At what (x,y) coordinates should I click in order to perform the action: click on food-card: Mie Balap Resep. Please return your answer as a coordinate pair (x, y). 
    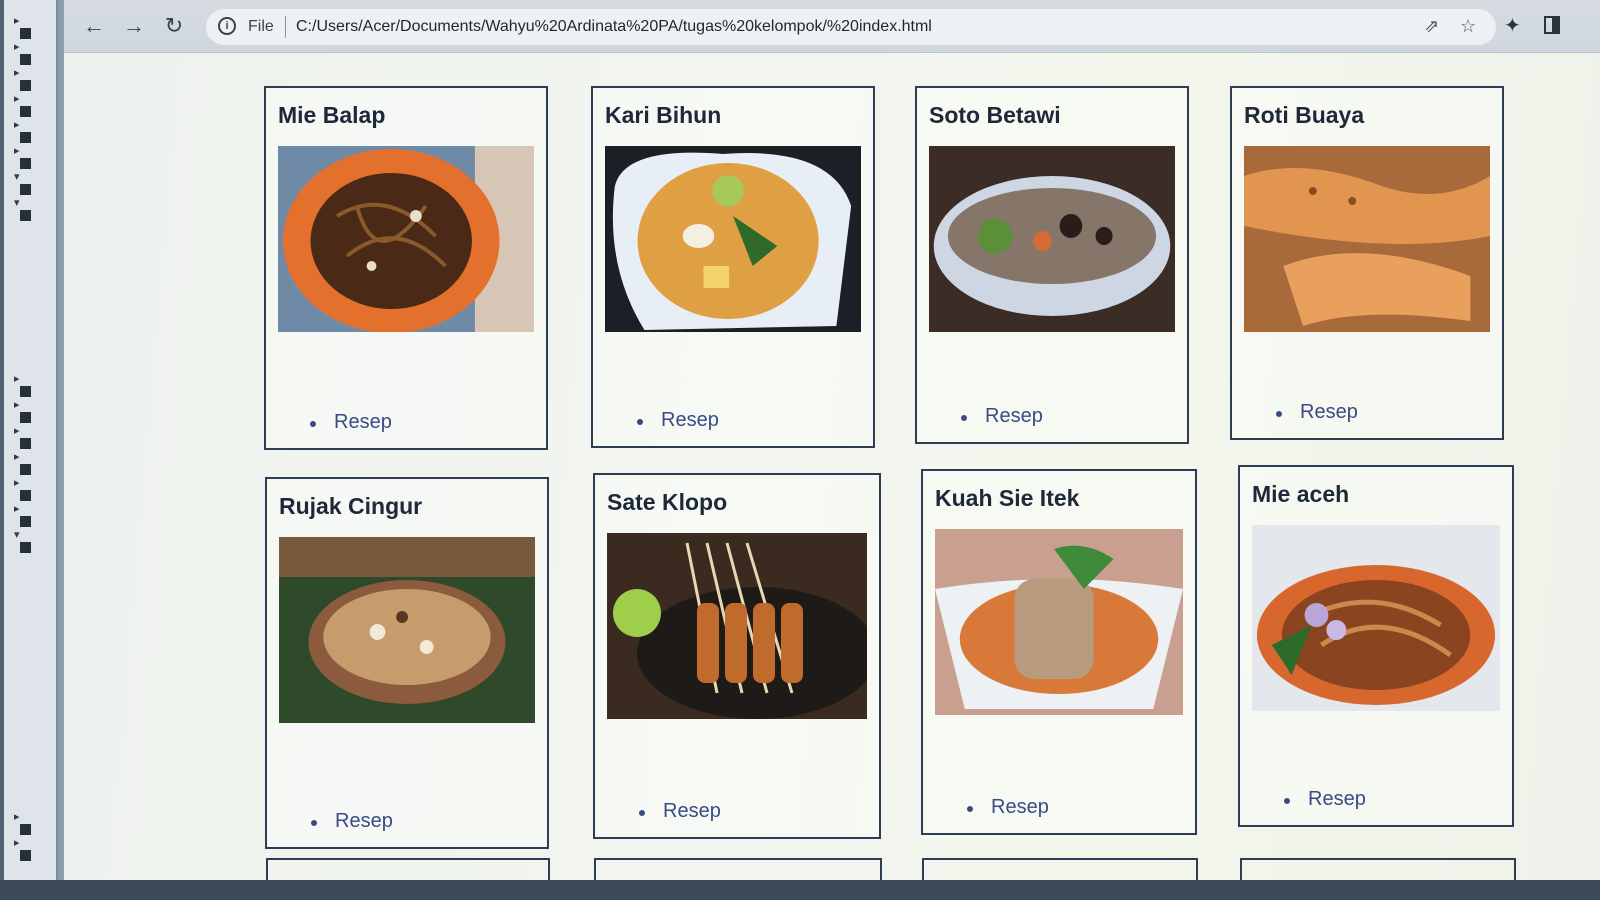
    Looking at the image, I should click on (406, 268).